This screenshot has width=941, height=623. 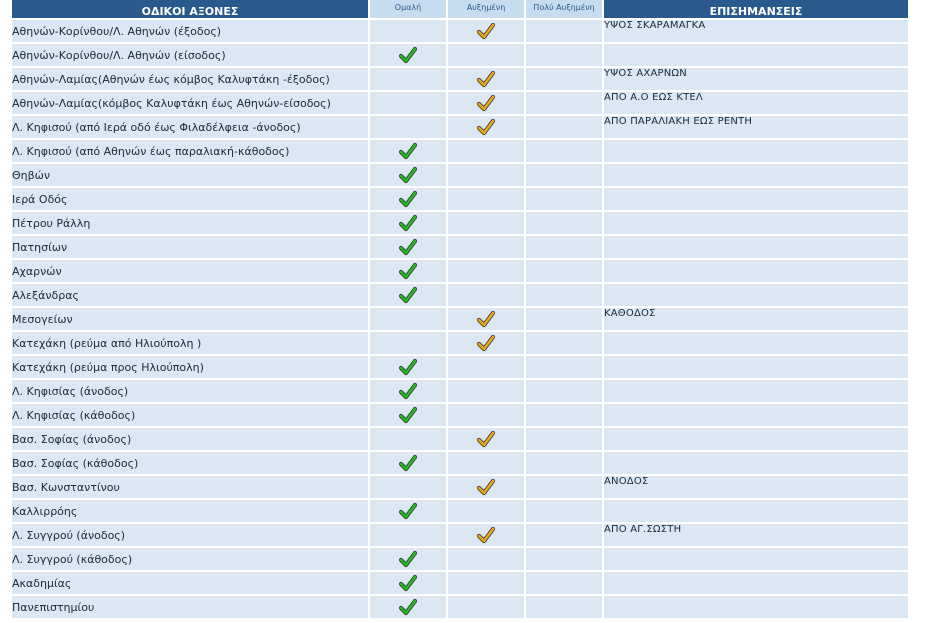 I want to click on table-row: Λ. Συγγρού (κάθοδος), so click(x=460, y=559).